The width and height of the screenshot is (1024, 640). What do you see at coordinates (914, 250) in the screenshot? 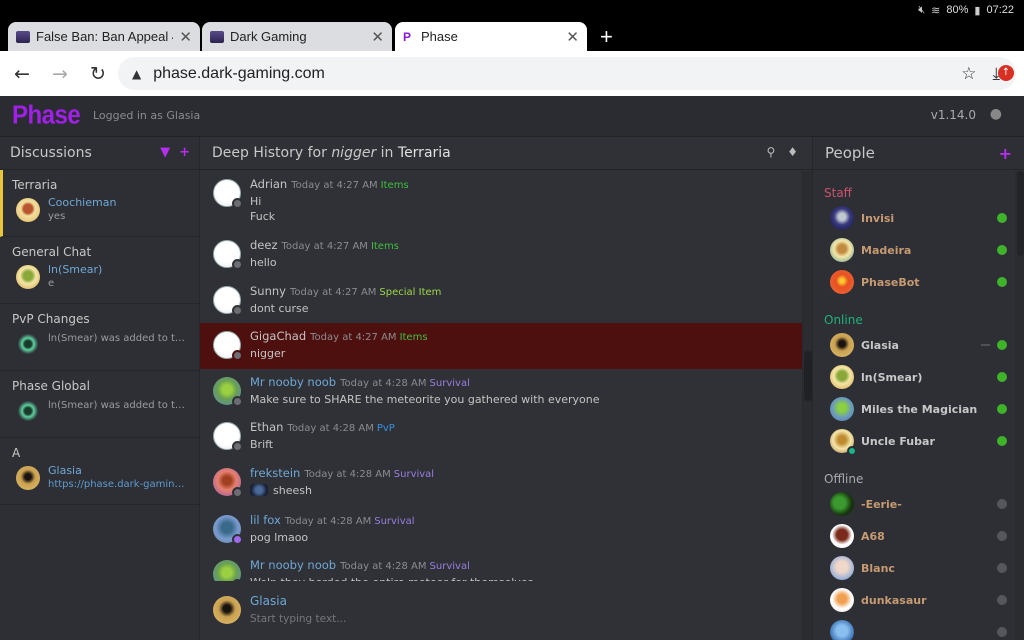
I see `person-item: Madeira` at bounding box center [914, 250].